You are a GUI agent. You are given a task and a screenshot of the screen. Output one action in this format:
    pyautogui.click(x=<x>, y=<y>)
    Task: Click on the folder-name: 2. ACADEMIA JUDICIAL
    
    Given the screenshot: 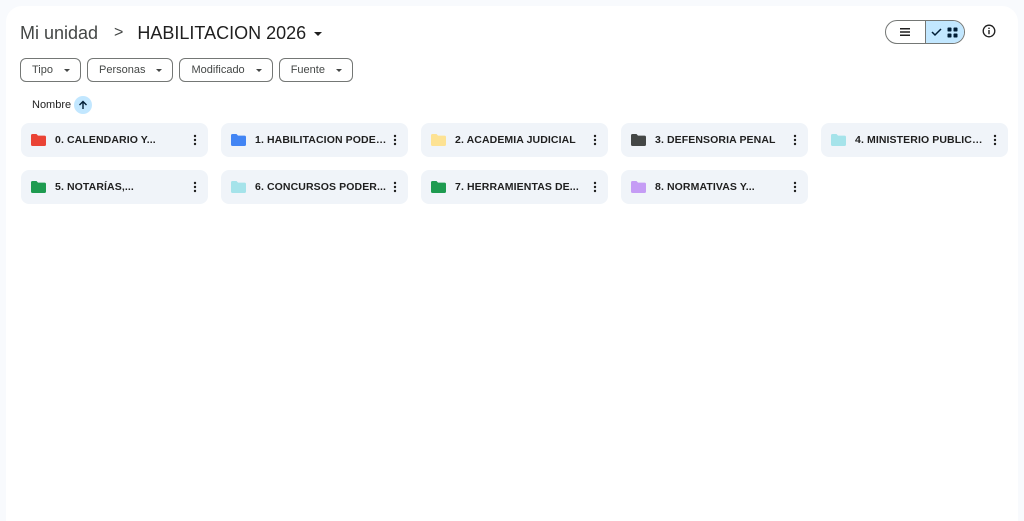 What is the action you would take?
    pyautogui.click(x=515, y=140)
    